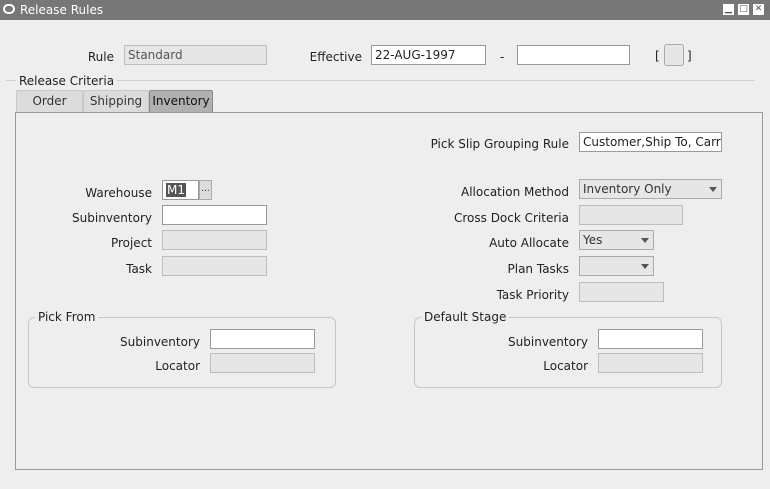 Image resolution: width=770 pixels, height=489 pixels. Describe the element at coordinates (650, 363) in the screenshot. I see `default-stage-locator-field` at that location.